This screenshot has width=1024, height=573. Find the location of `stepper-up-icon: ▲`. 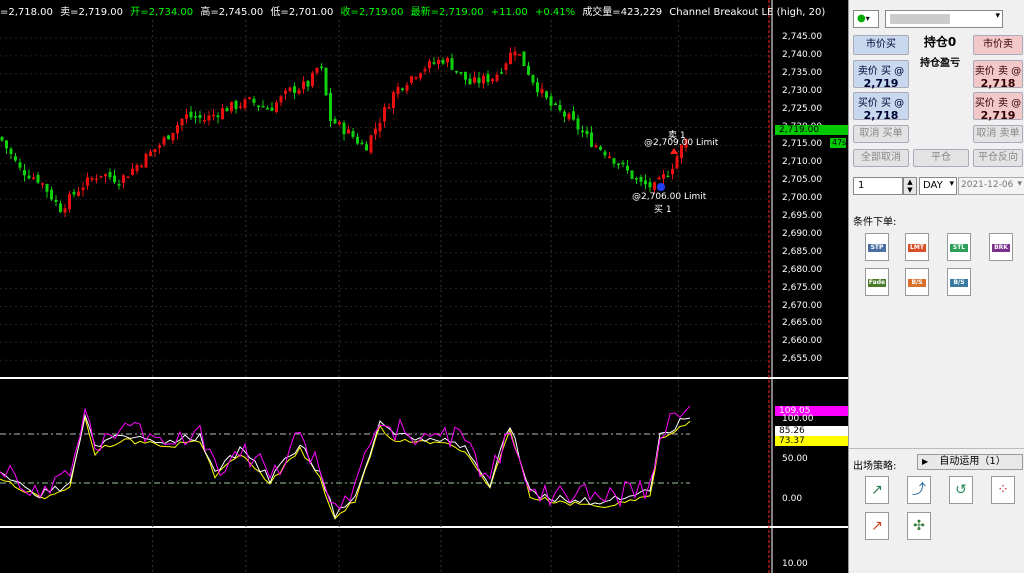

stepper-up-icon: ▲ is located at coordinates (910, 182).